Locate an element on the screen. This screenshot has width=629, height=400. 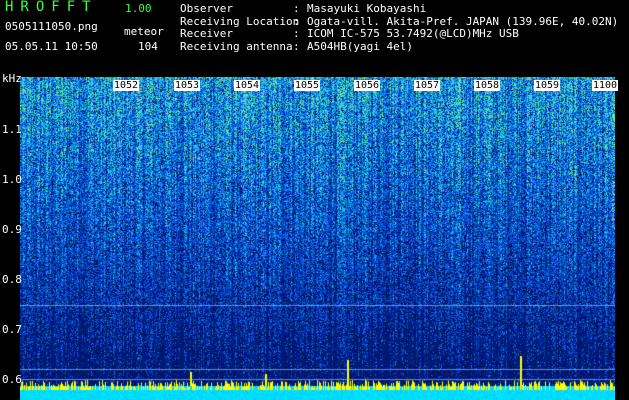
y-tick-label: 0.7 is located at coordinates (12, 329).